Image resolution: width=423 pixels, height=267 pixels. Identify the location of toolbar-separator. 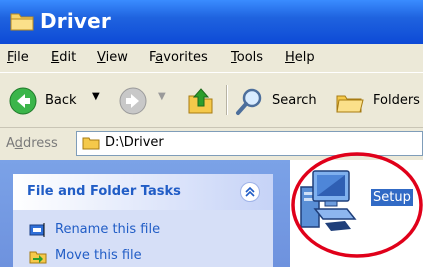
(227, 100).